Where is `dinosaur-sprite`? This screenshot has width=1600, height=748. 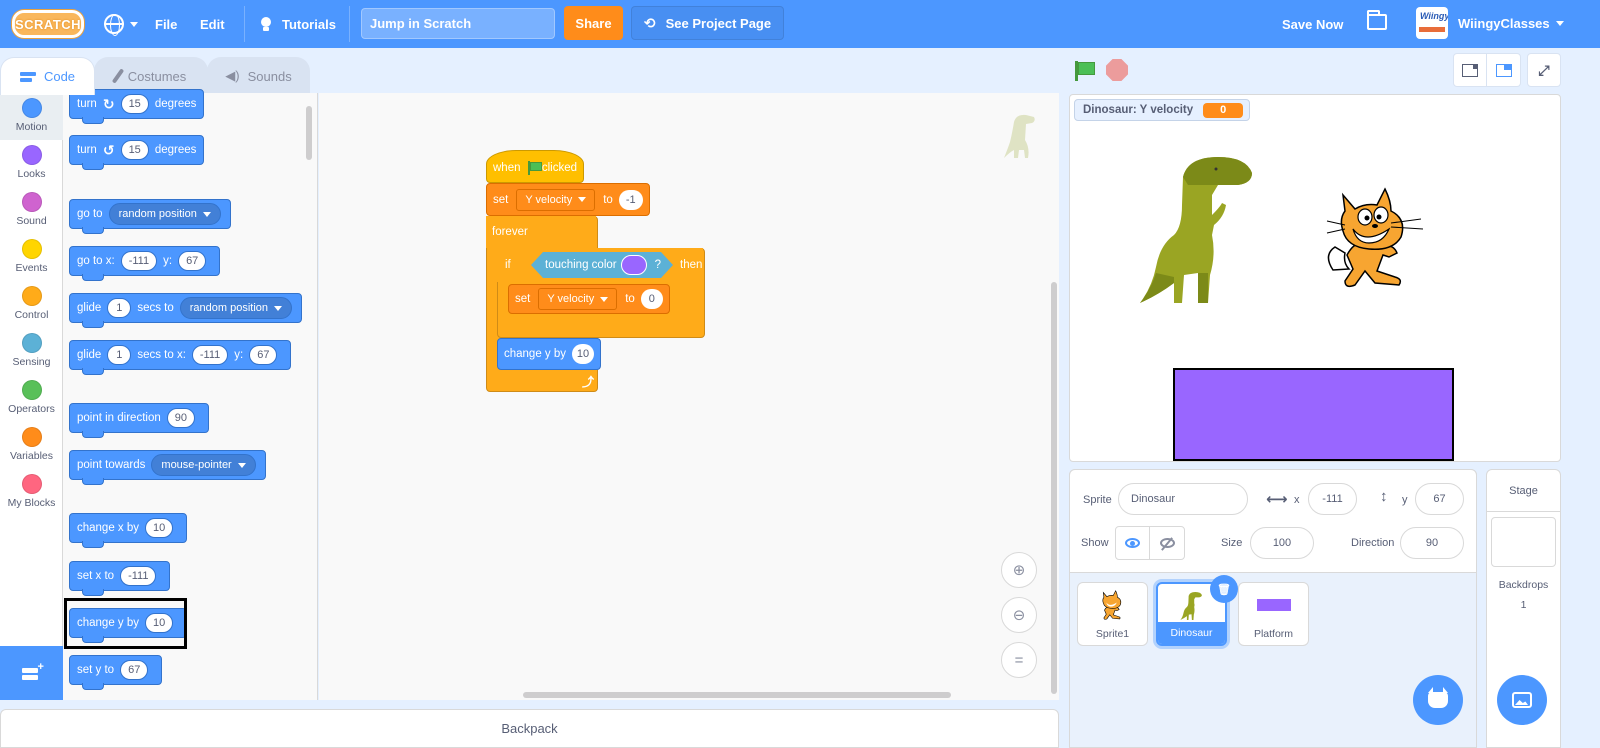
dinosaur-sprite is located at coordinates (1200, 230).